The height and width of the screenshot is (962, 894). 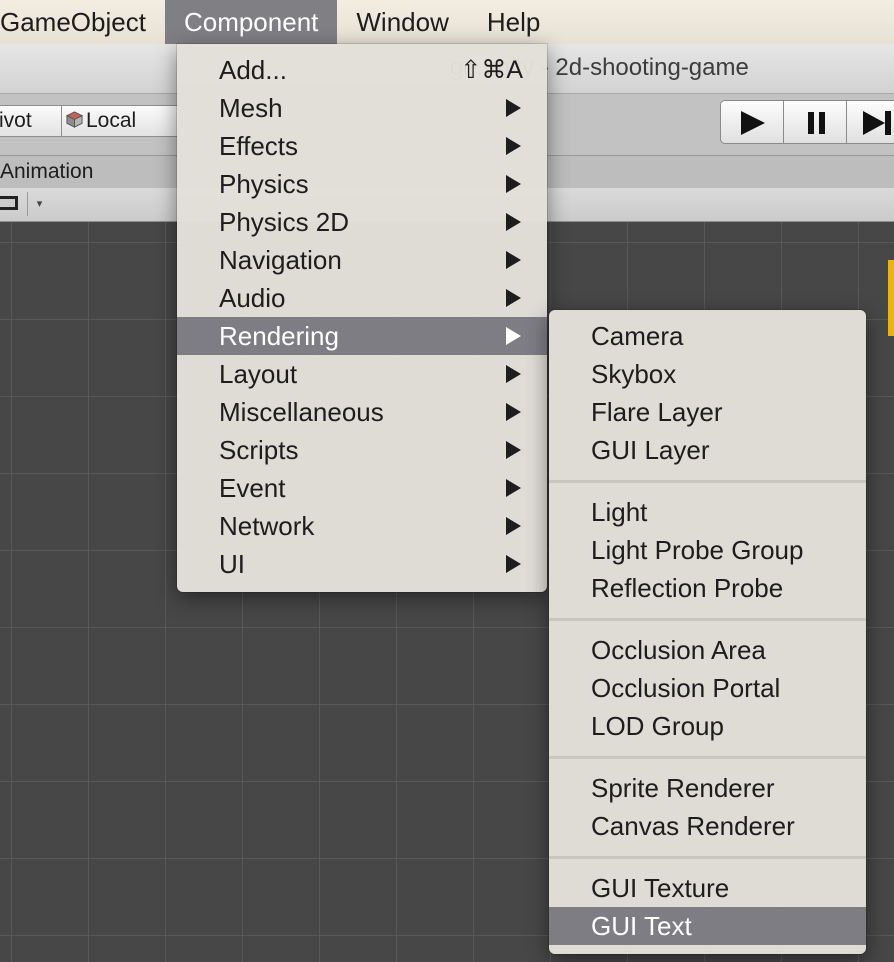 I want to click on menu-item-label: Mesh, so click(x=251, y=108).